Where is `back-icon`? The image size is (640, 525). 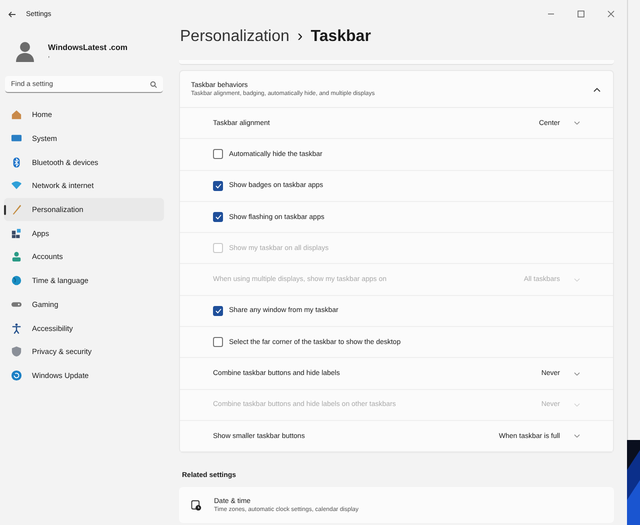
back-icon is located at coordinates (12, 14).